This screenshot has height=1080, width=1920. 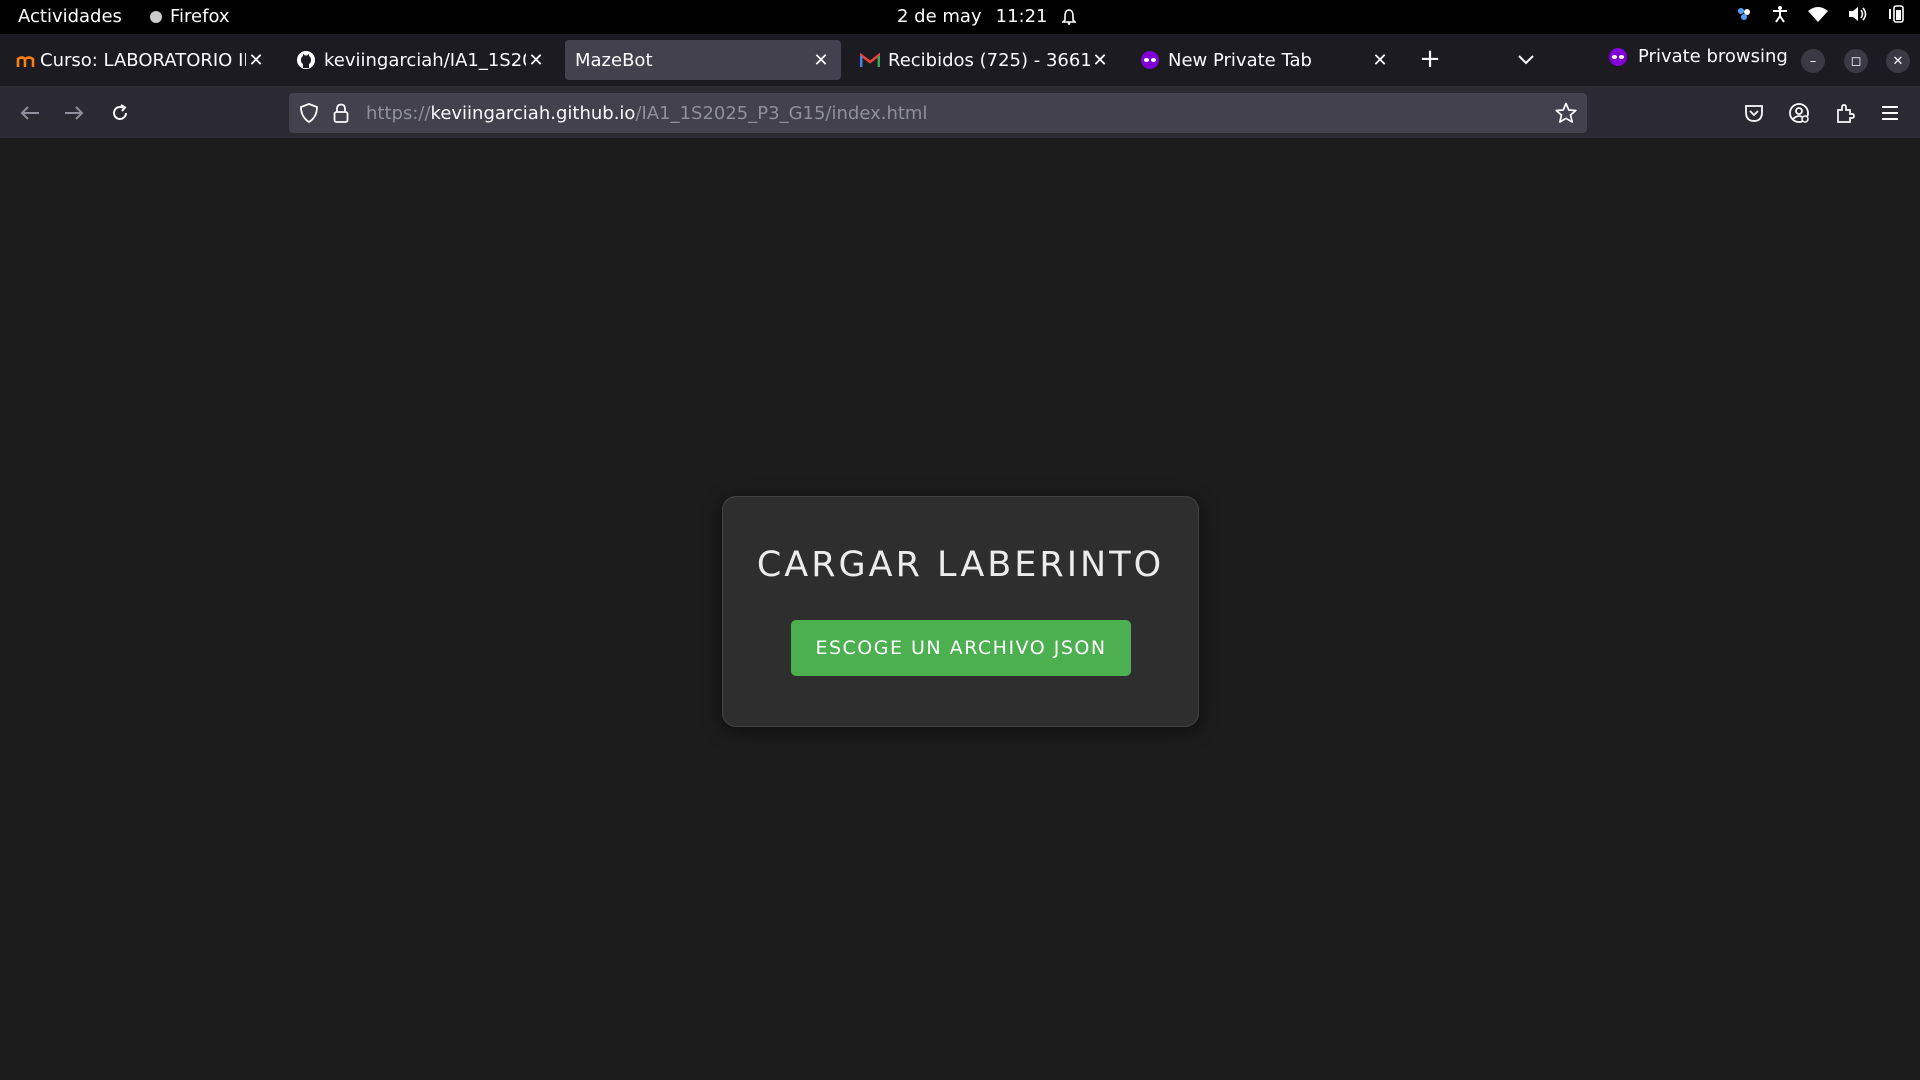 What do you see at coordinates (1856, 61) in the screenshot?
I see `restore-button: ◻` at bounding box center [1856, 61].